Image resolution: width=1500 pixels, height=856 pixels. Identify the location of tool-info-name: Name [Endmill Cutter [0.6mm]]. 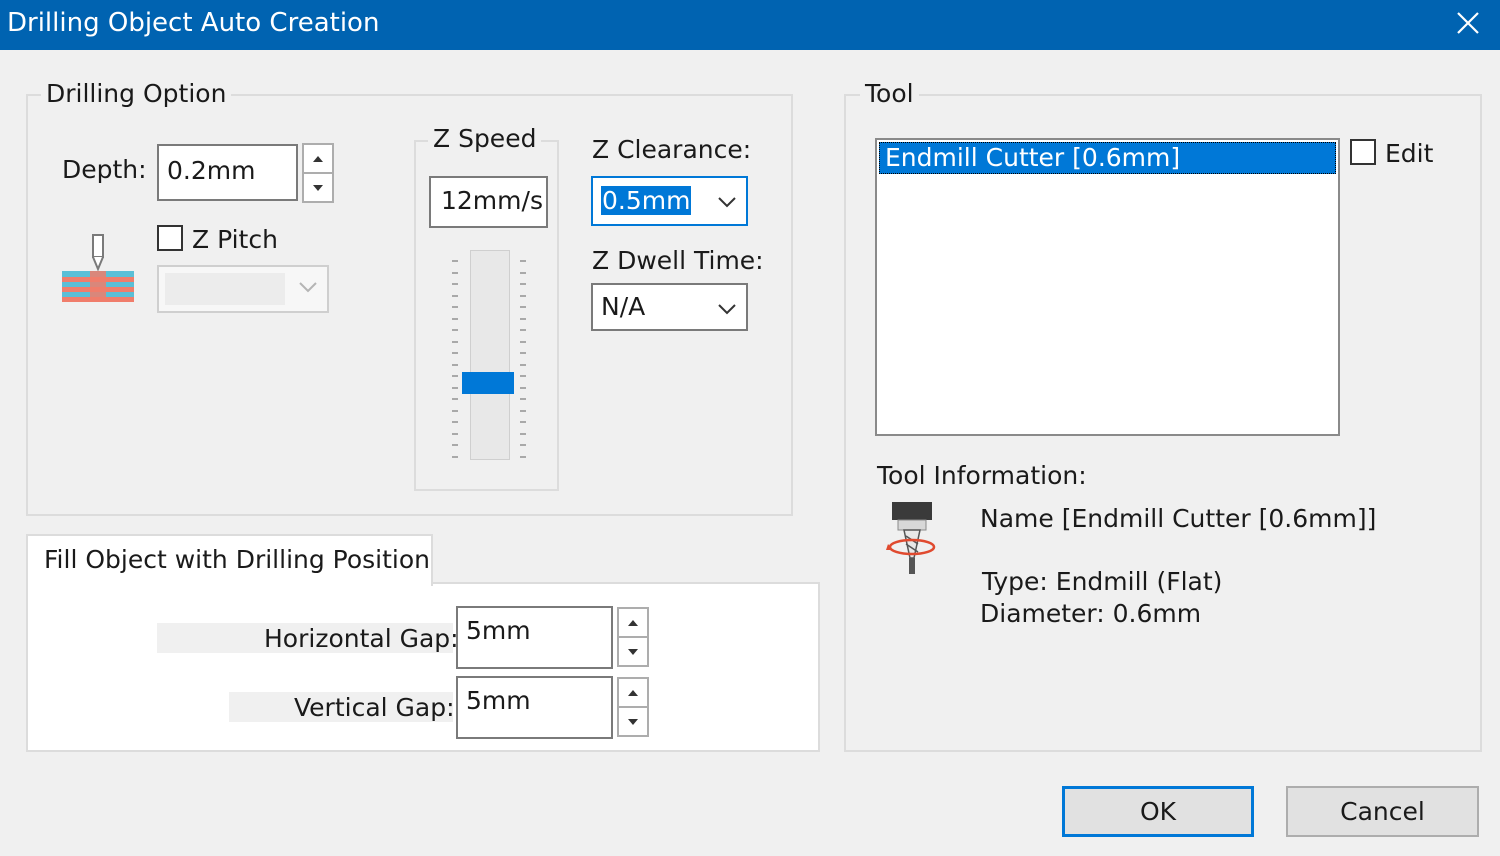
(1178, 518).